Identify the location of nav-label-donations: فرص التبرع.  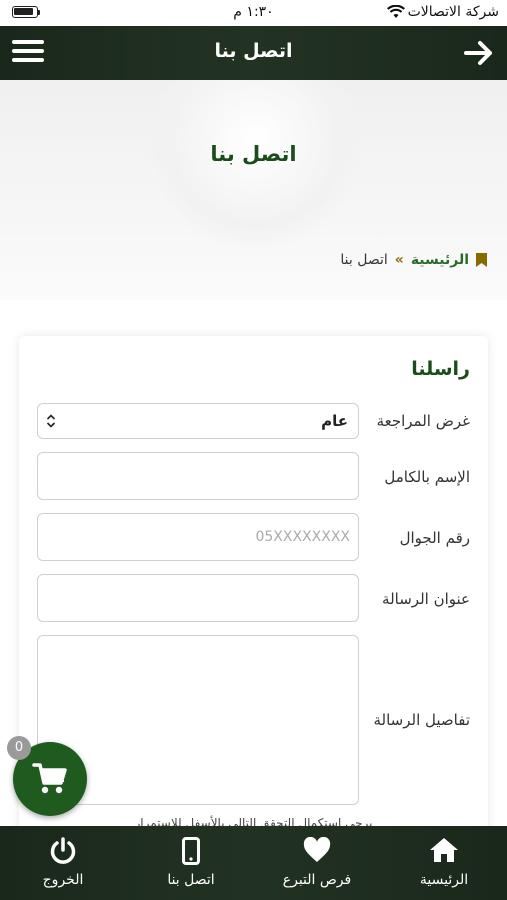
(317, 880).